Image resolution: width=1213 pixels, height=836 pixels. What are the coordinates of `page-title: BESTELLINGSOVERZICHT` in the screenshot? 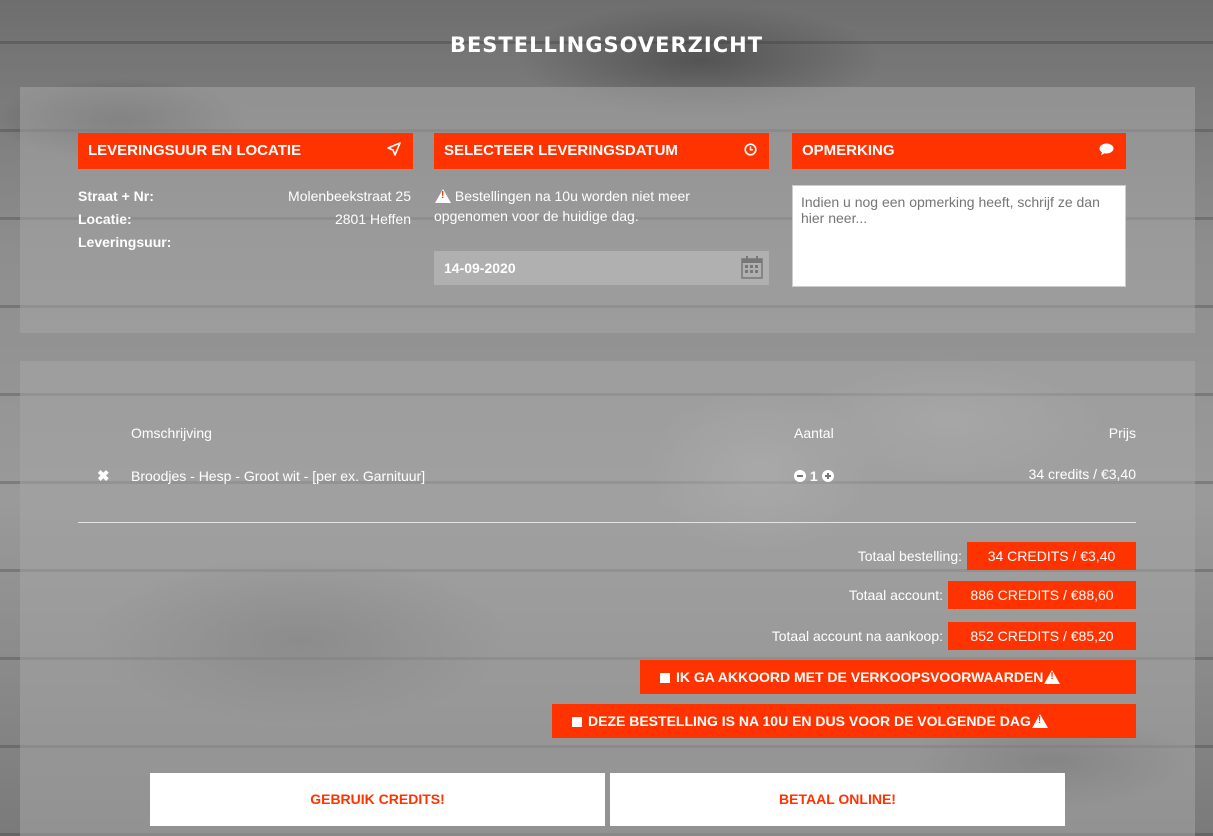 It's located at (606, 45).